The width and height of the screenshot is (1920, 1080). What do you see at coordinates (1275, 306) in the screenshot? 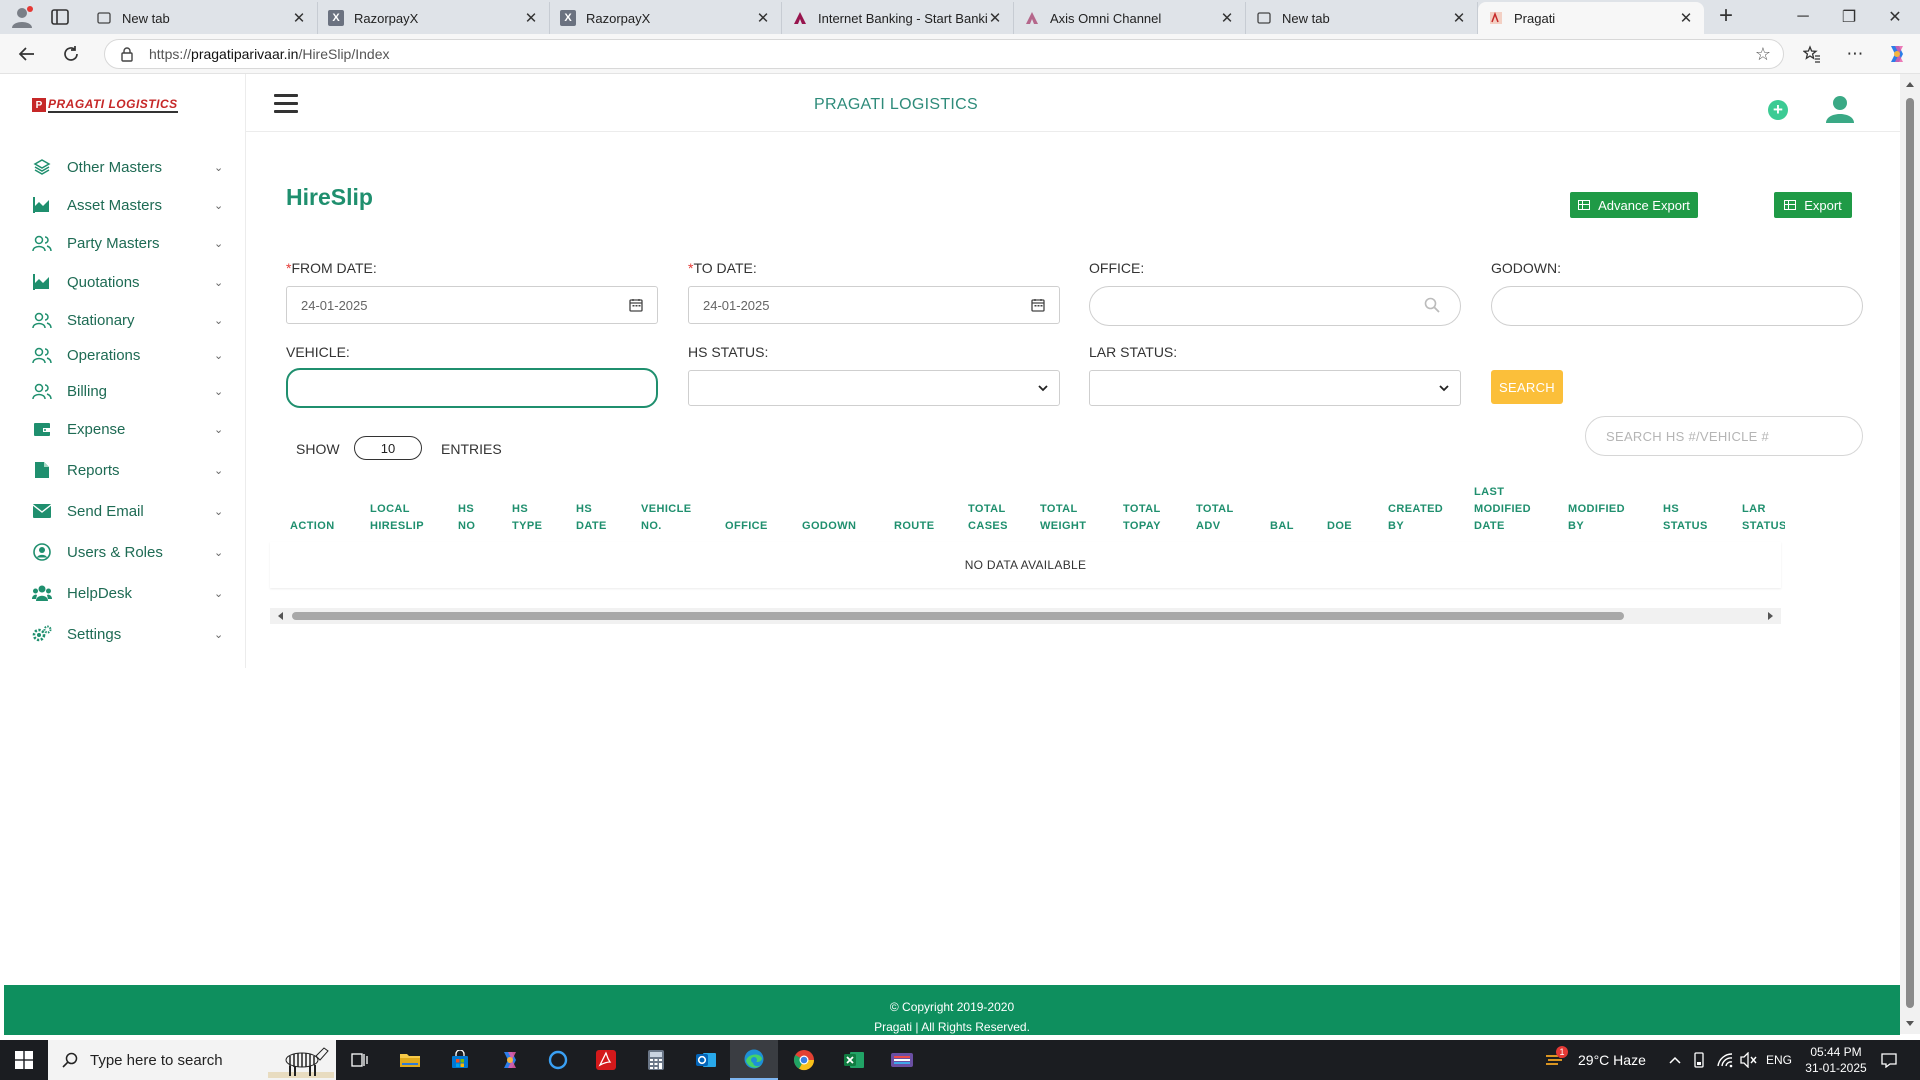
I see `office-input` at bounding box center [1275, 306].